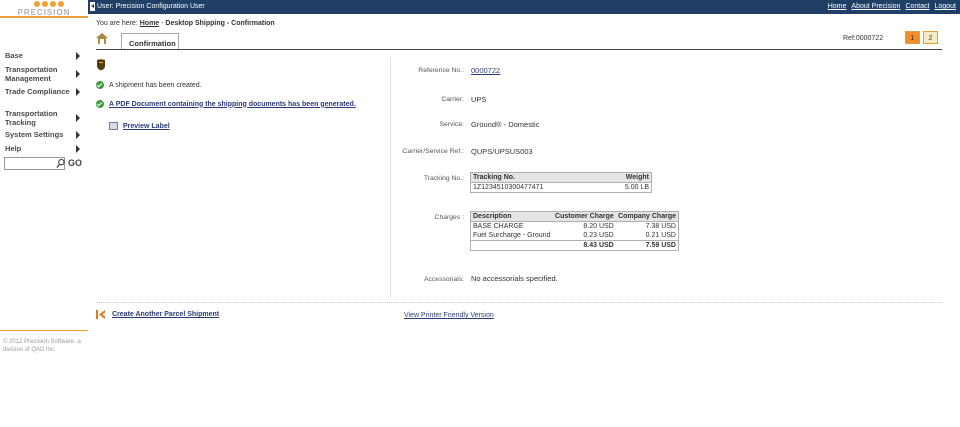 The height and width of the screenshot is (427, 960). What do you see at coordinates (13, 148) in the screenshot?
I see `sidebar-item-label: Help` at bounding box center [13, 148].